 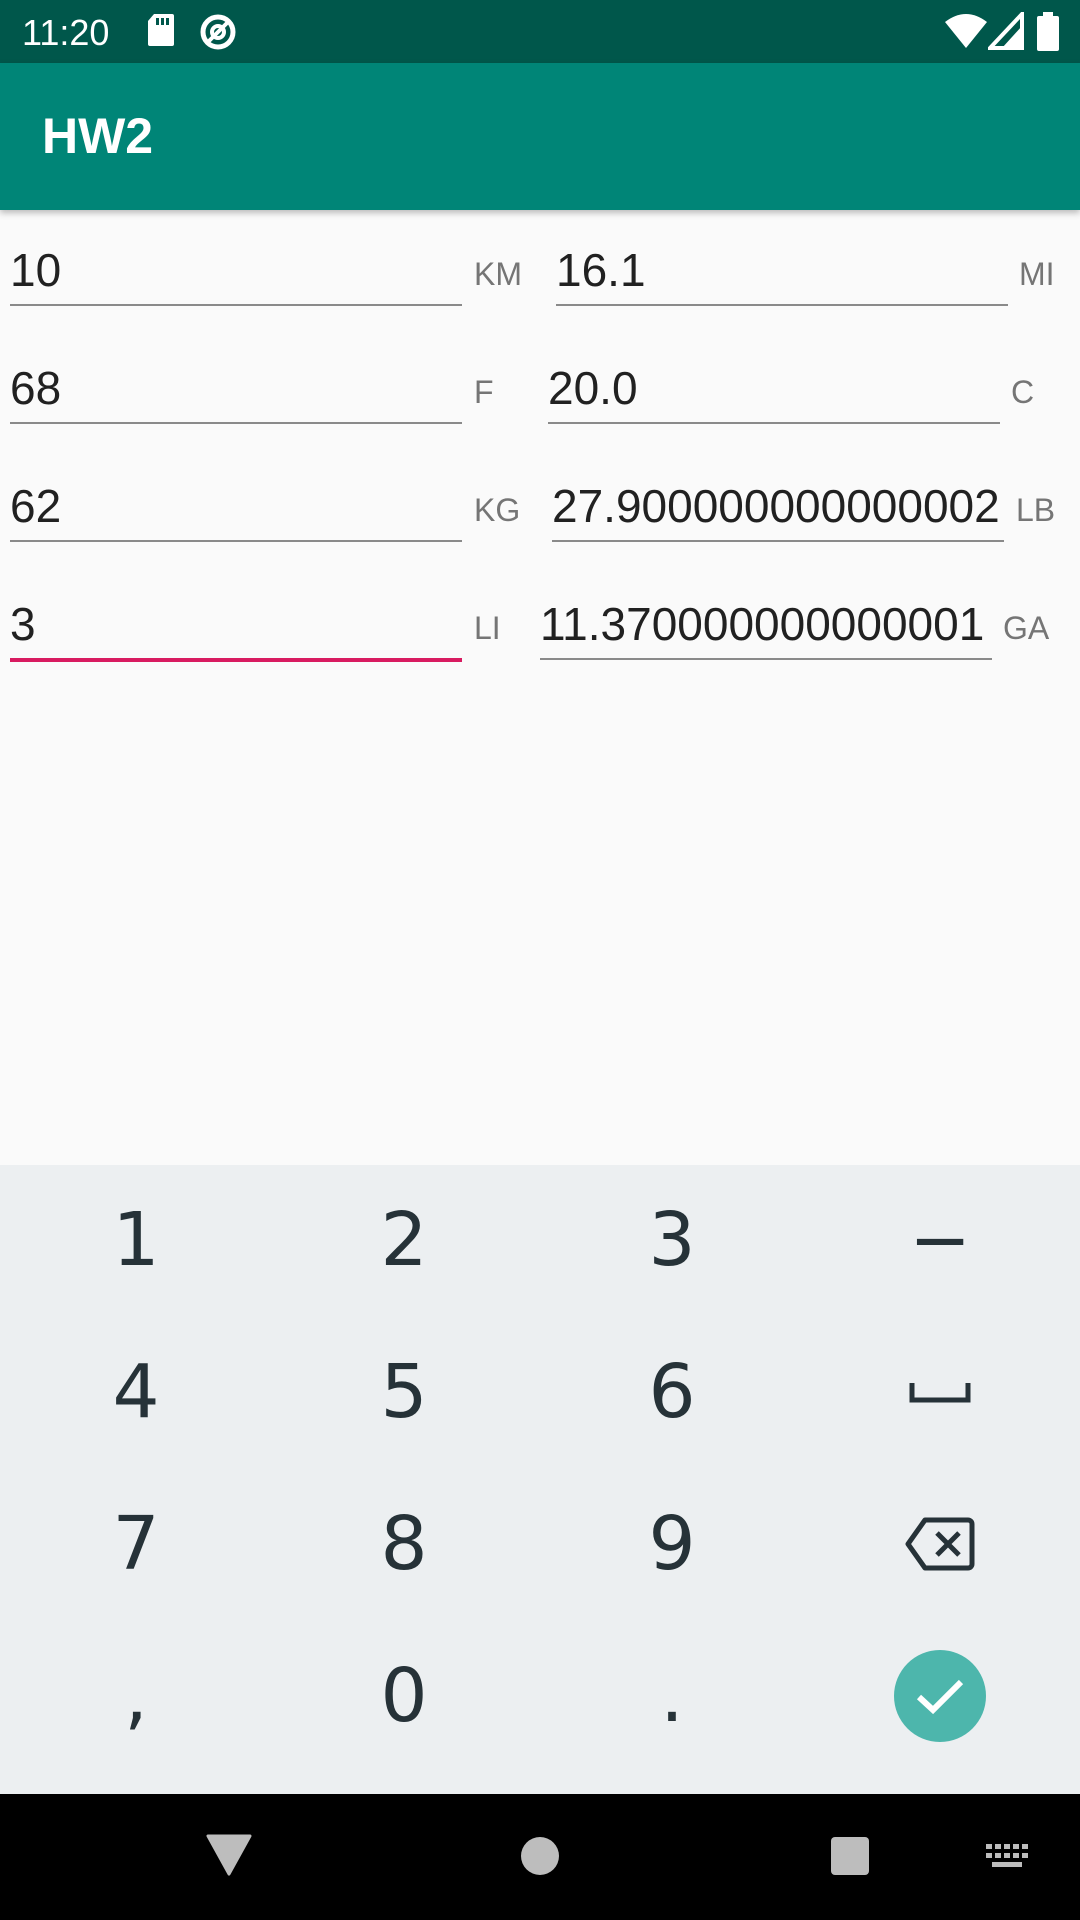 I want to click on gallon-unit-label: GA, so click(x=1026, y=628).